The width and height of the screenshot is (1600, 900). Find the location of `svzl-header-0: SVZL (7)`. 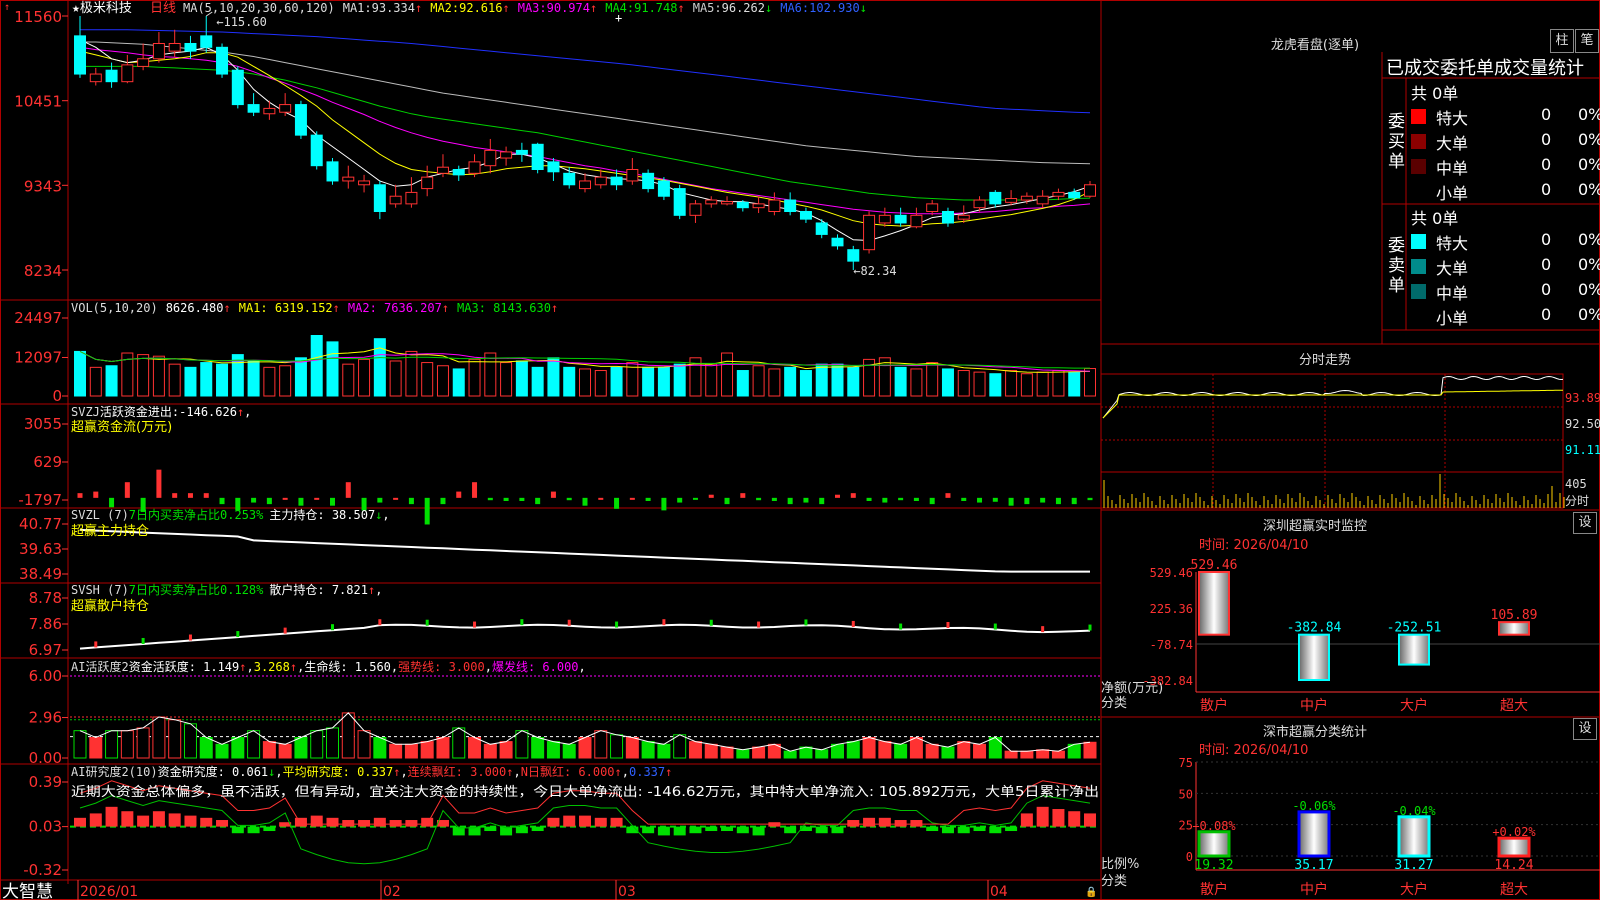

svzl-header-0: SVZL (7) is located at coordinates (100, 515).